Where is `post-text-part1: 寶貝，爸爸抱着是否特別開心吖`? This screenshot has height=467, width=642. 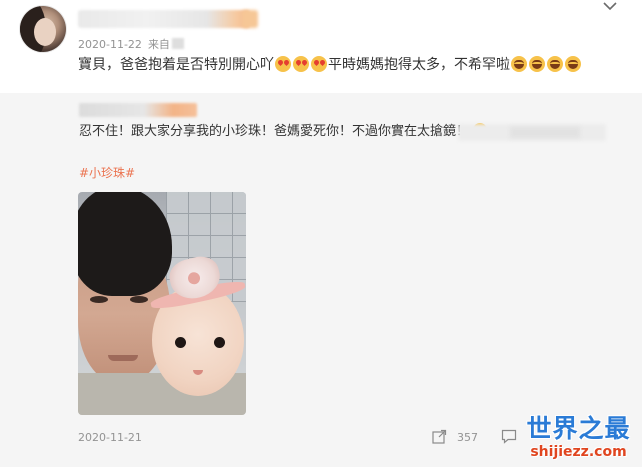
post-text-part1: 寶貝，爸爸抱着是否特別開心吖 is located at coordinates (176, 65).